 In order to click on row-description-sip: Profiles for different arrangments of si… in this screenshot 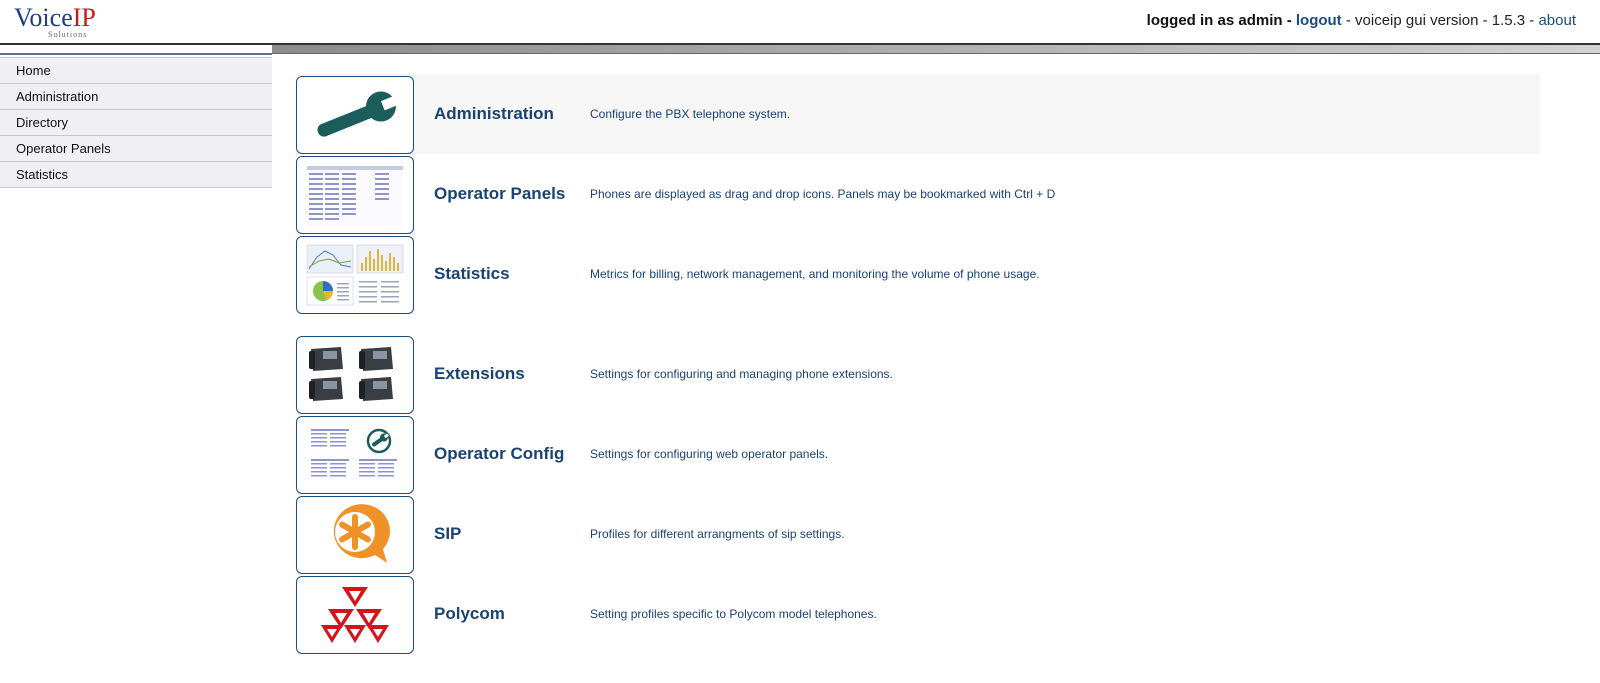, I will do `click(717, 534)`.